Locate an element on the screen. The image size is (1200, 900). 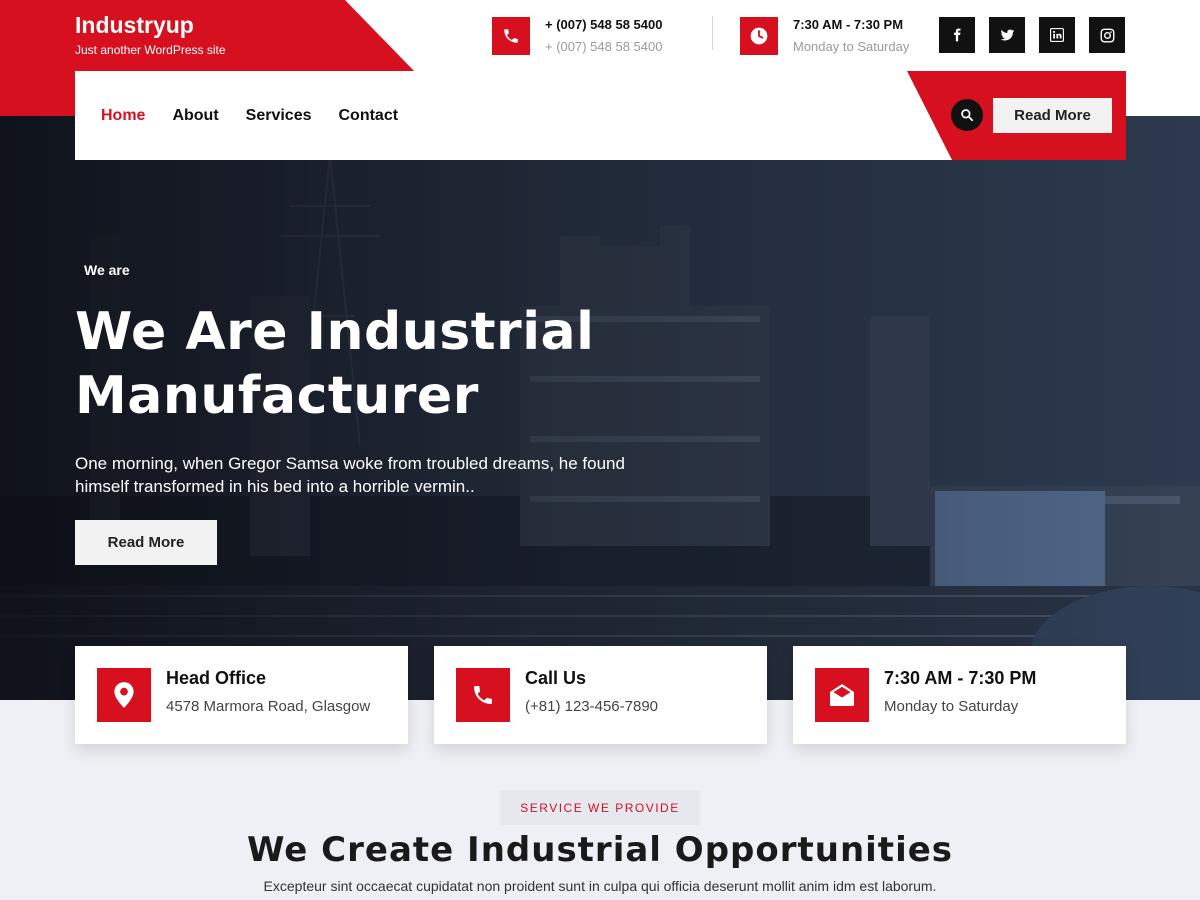
header-read-more-button: Read More is located at coordinates (1052, 115).